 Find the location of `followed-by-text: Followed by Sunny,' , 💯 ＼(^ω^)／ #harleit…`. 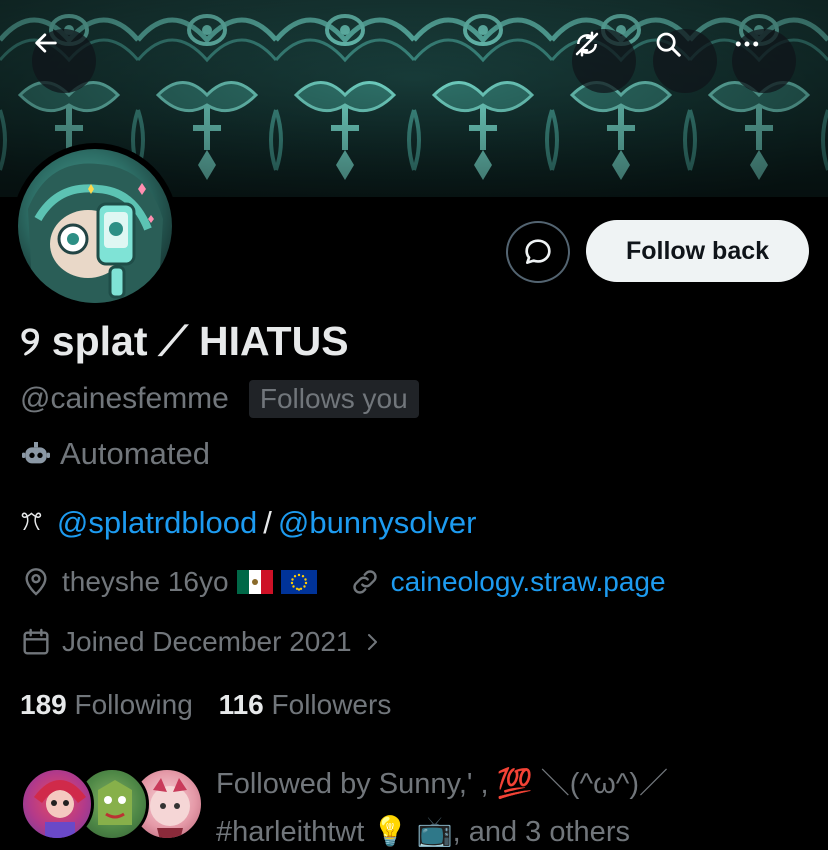

followed-by-text: Followed by Sunny,' , 💯 ＼(^ω^)／ #harleit… is located at coordinates (442, 805).